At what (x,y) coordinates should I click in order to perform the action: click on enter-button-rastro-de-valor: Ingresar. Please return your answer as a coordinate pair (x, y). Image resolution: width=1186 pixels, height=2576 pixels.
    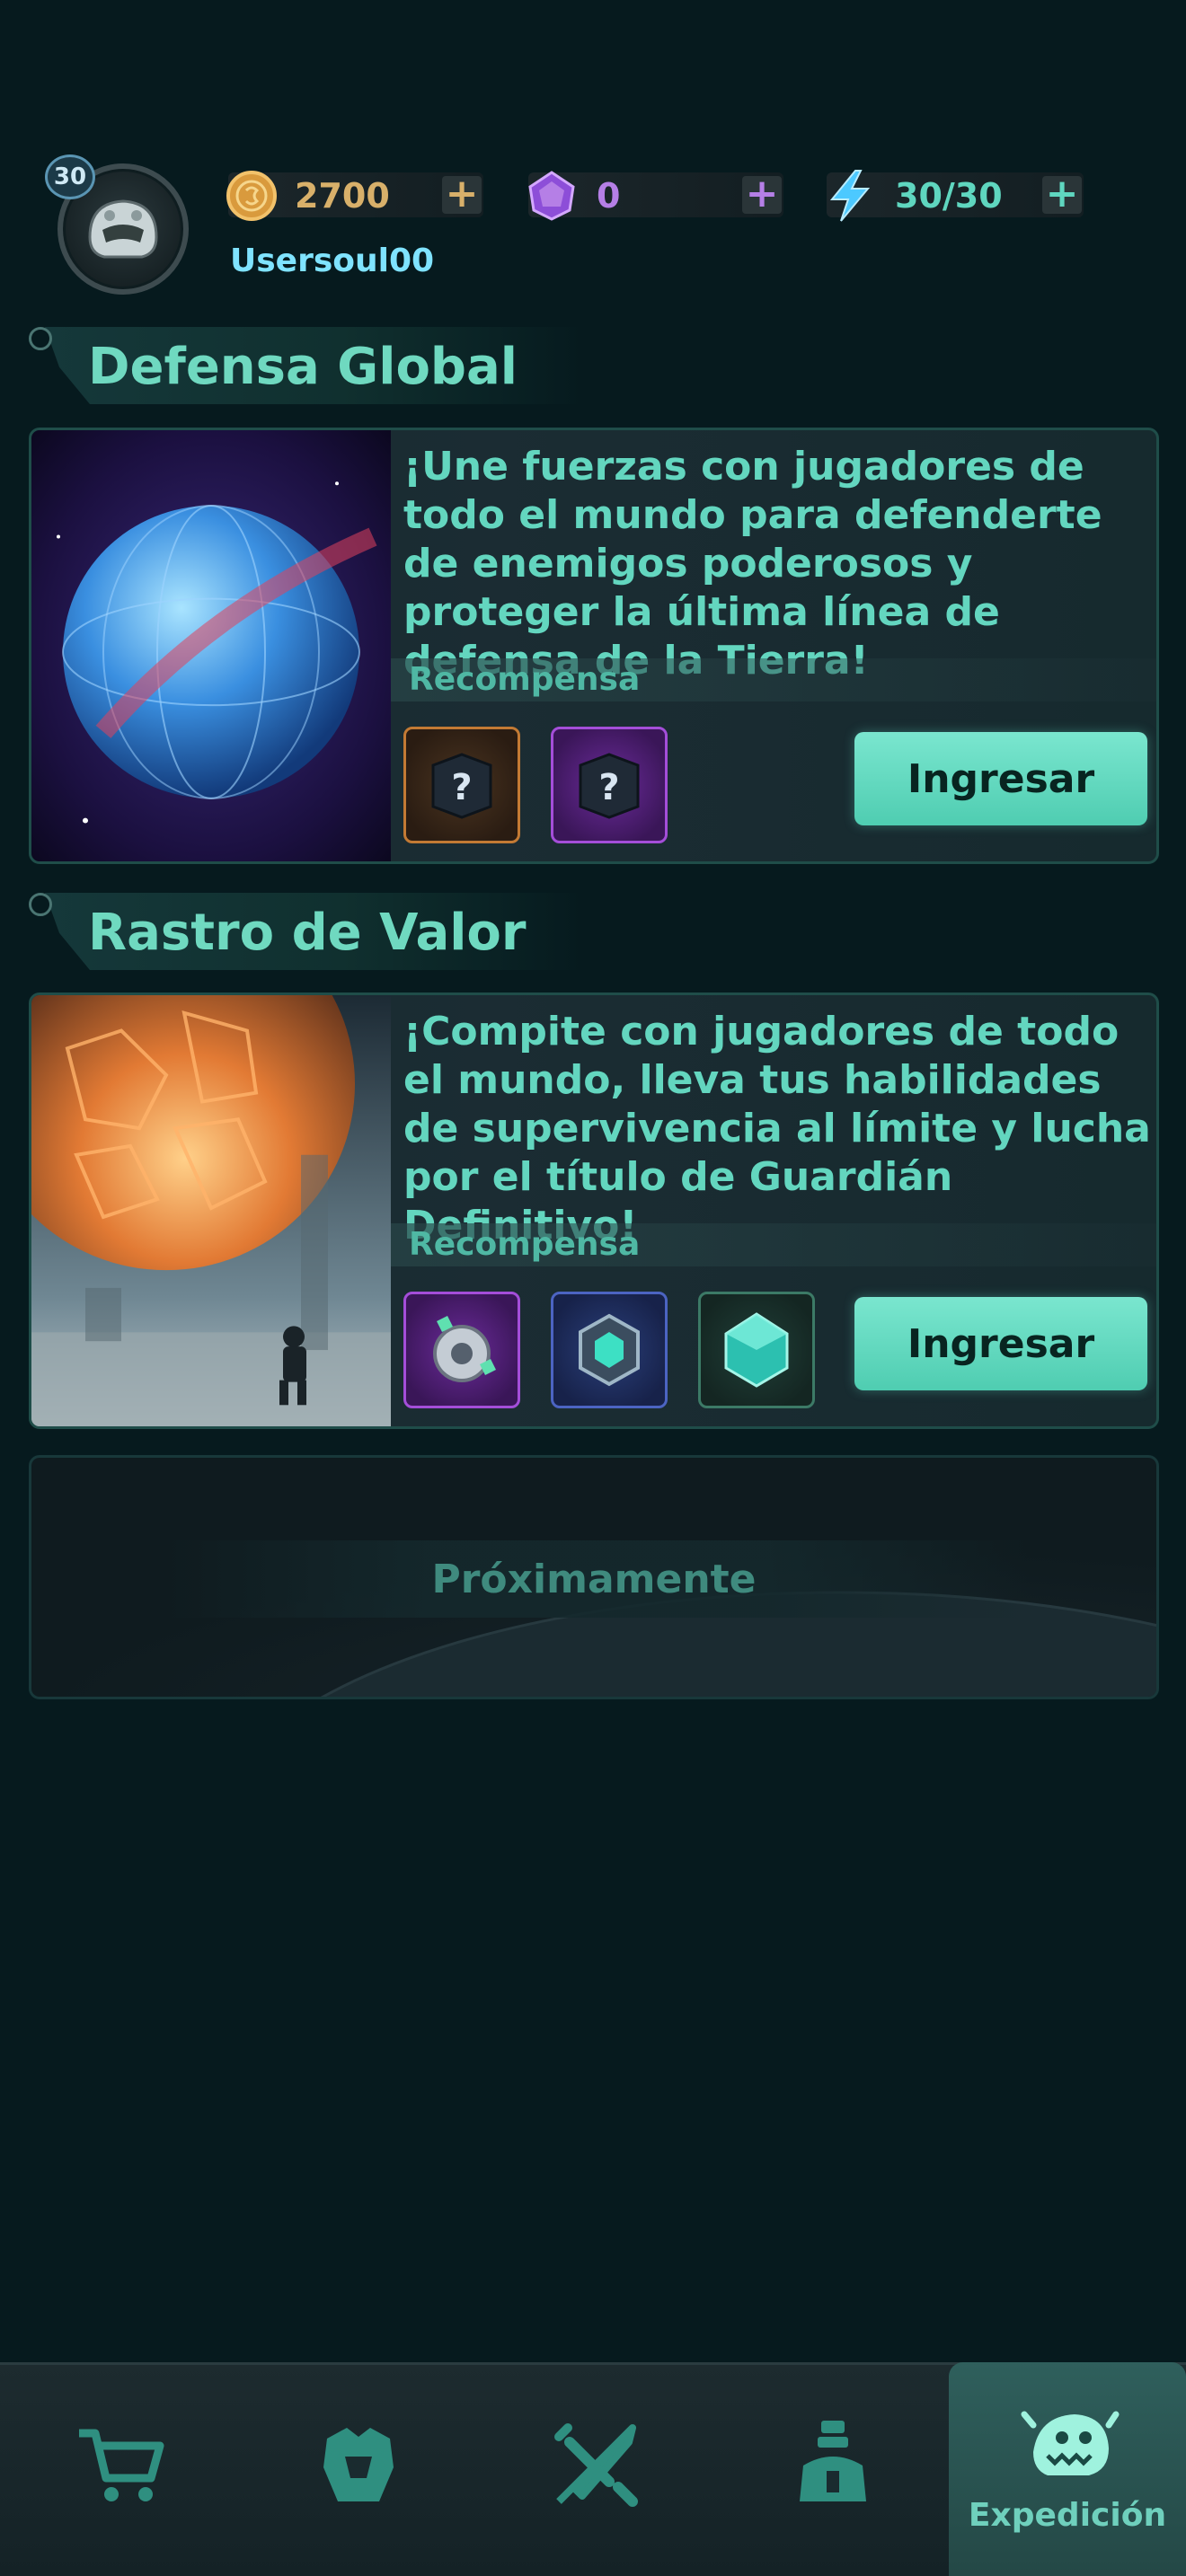
    Looking at the image, I should click on (1000, 1343).